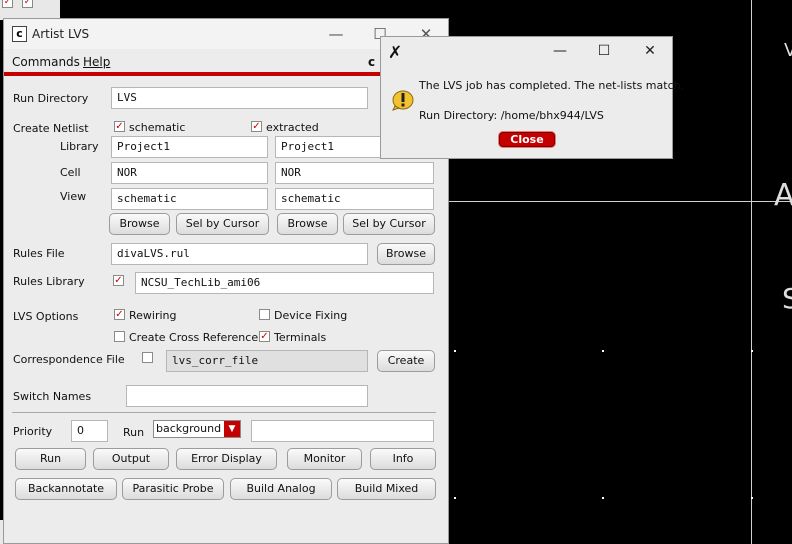 Image resolution: width=792 pixels, height=544 pixels. I want to click on rules-file-label: Rules File, so click(39, 253).